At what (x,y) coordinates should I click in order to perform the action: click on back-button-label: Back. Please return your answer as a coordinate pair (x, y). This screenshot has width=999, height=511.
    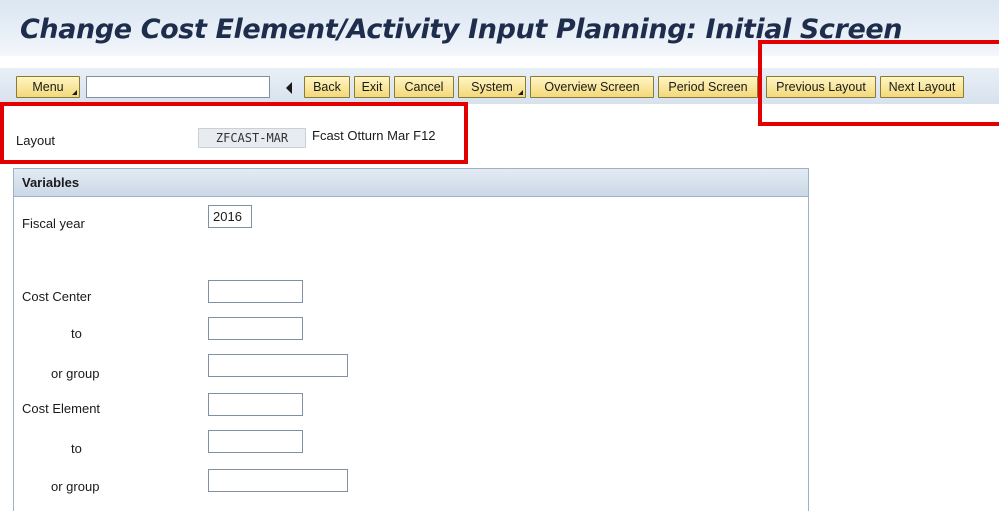
    Looking at the image, I should click on (327, 87).